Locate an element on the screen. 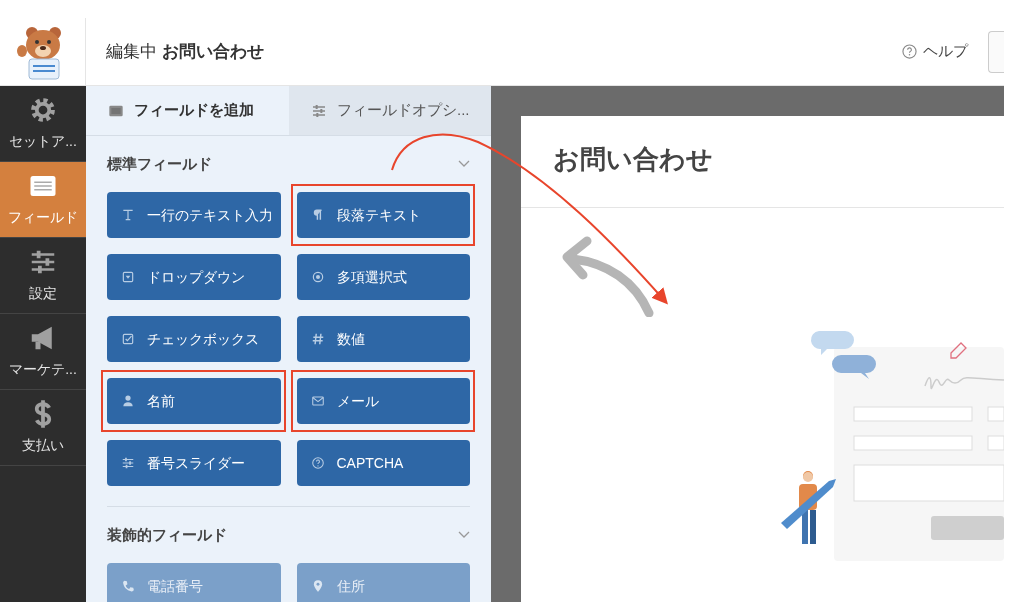 The height and width of the screenshot is (612, 1024). field-button: 段落テキスト is located at coordinates (383, 215).